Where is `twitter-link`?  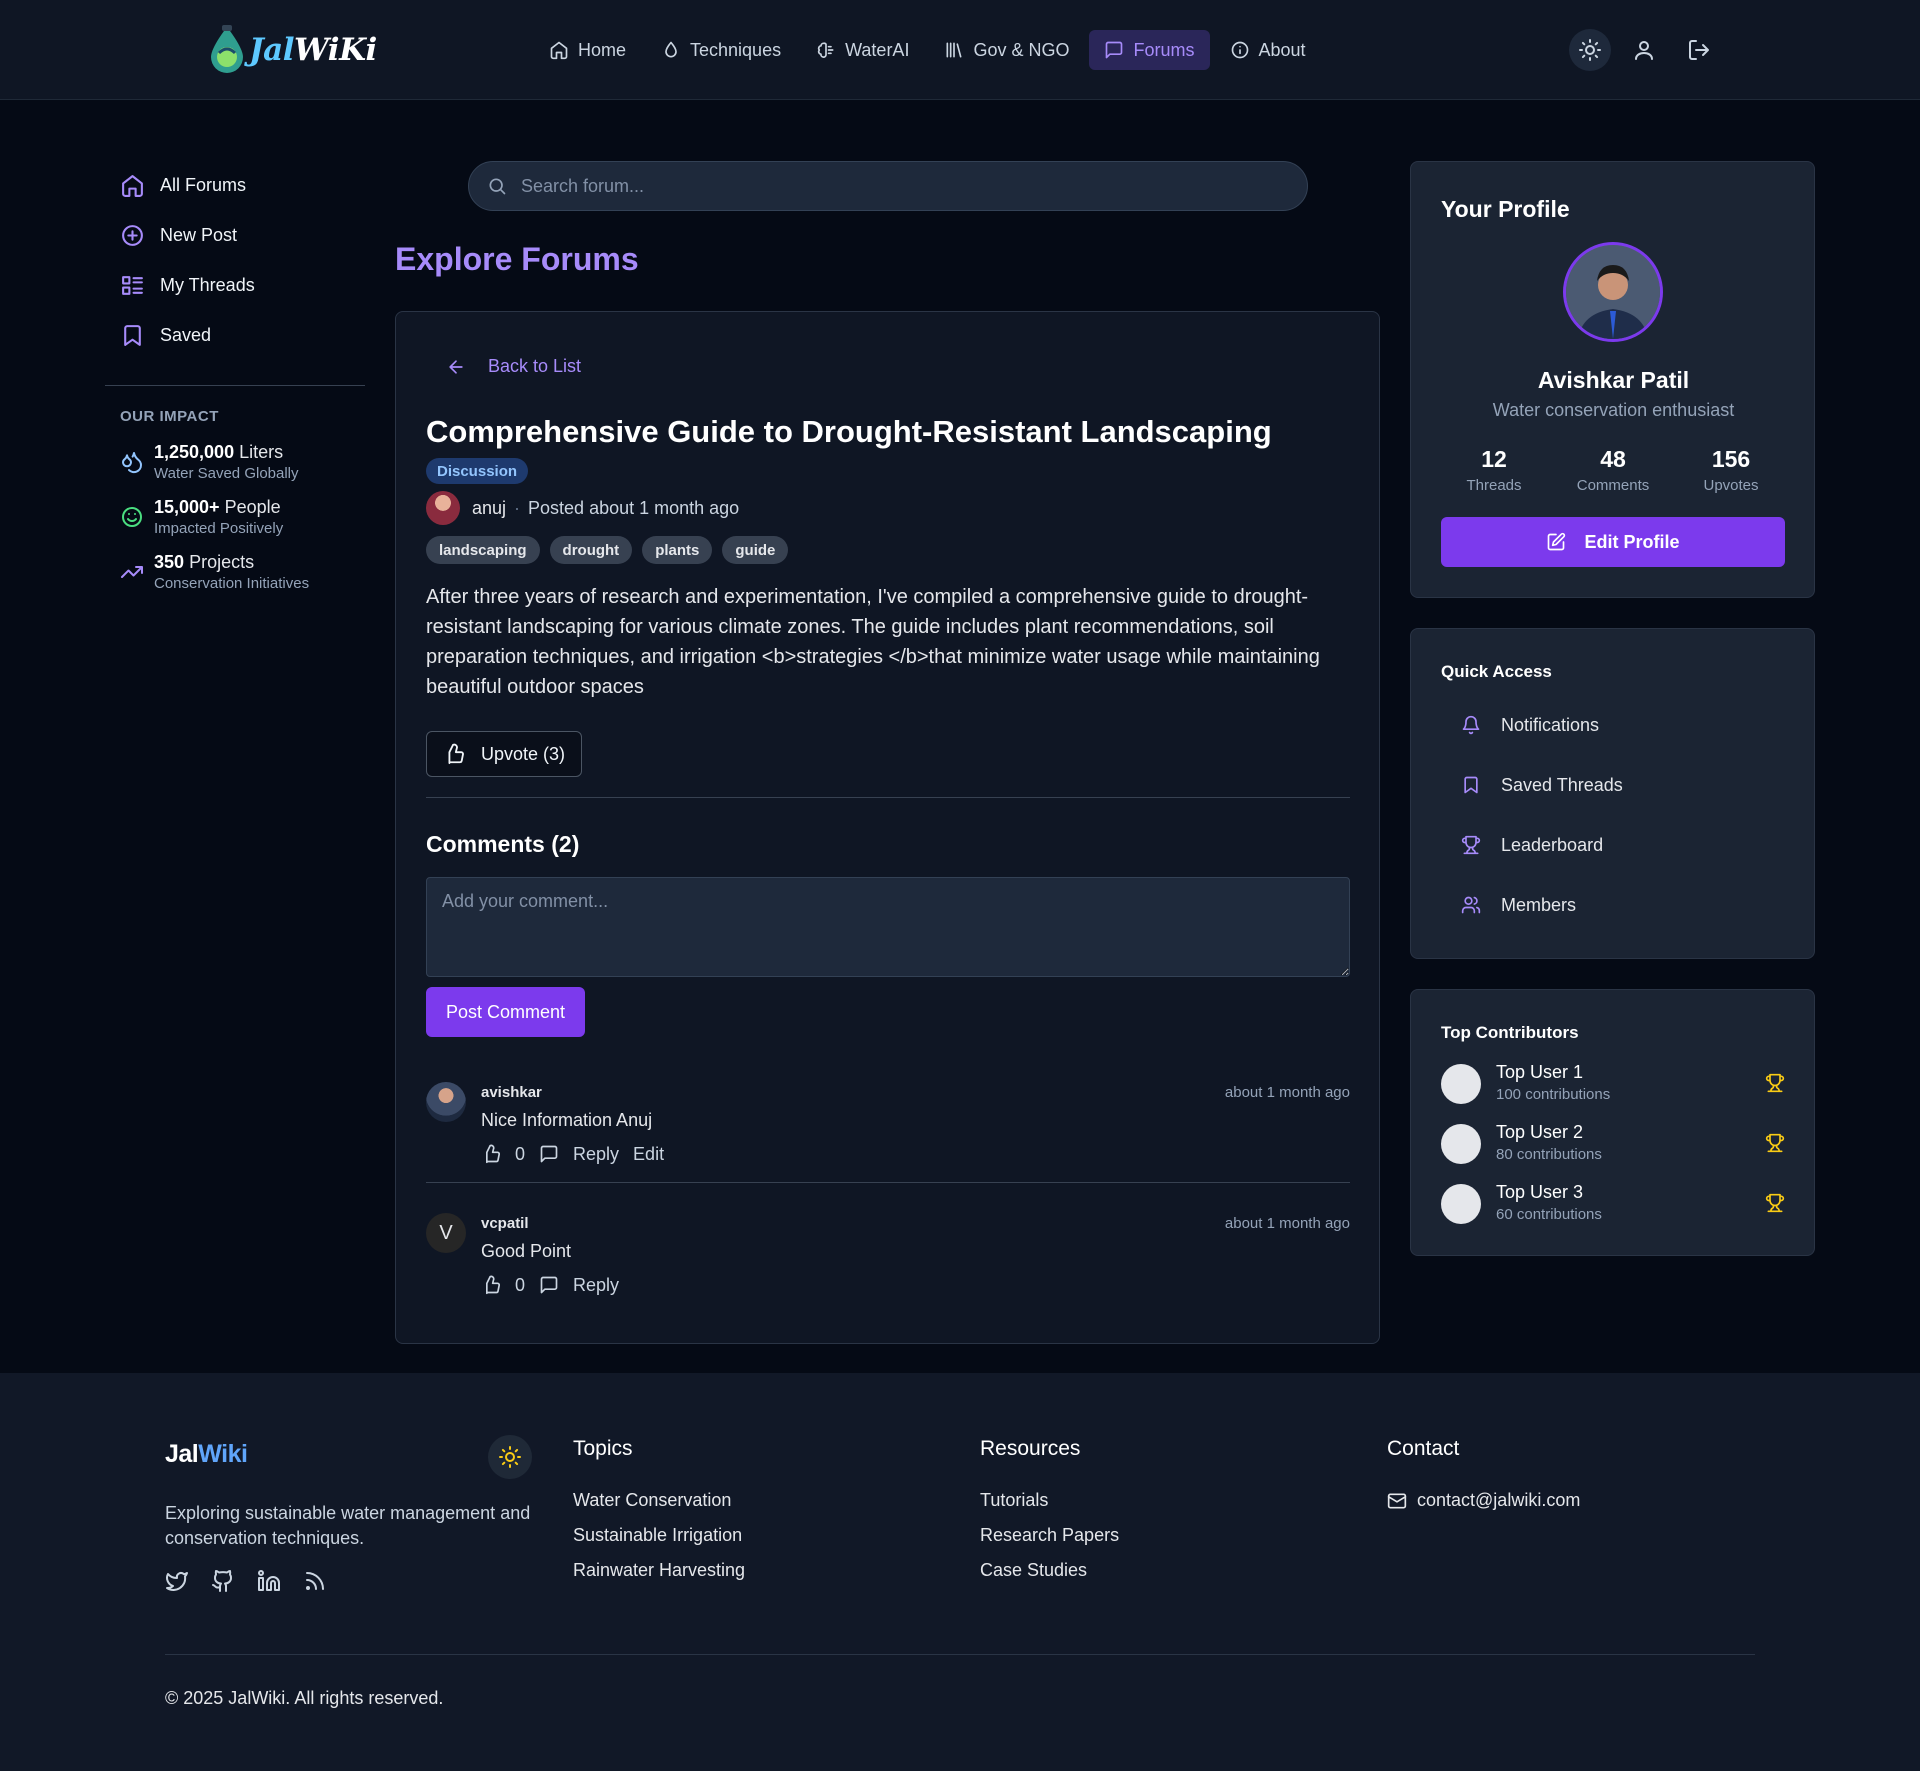
twitter-link is located at coordinates (177, 1581).